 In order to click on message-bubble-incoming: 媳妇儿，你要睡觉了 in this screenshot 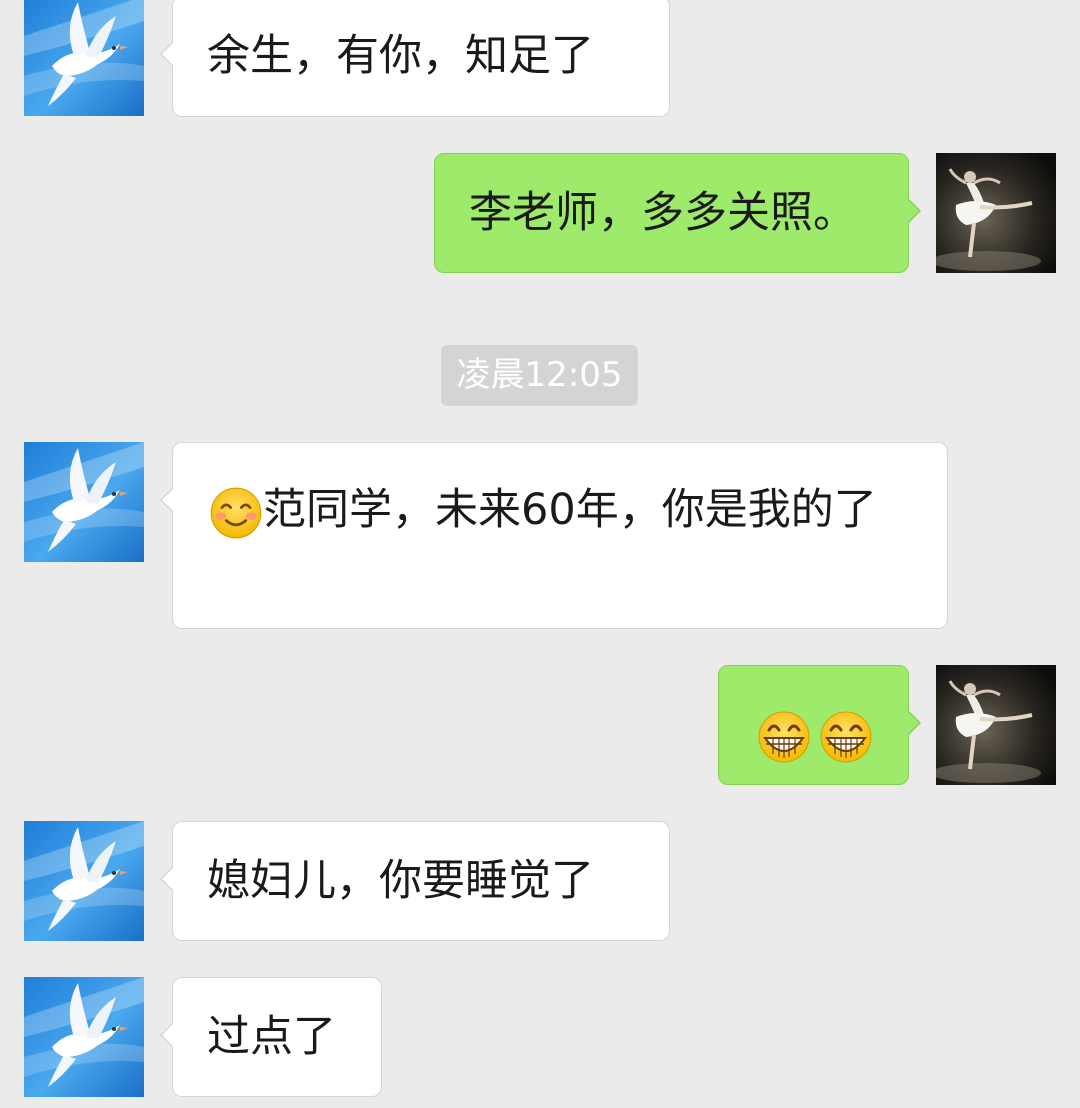, I will do `click(415, 881)`.